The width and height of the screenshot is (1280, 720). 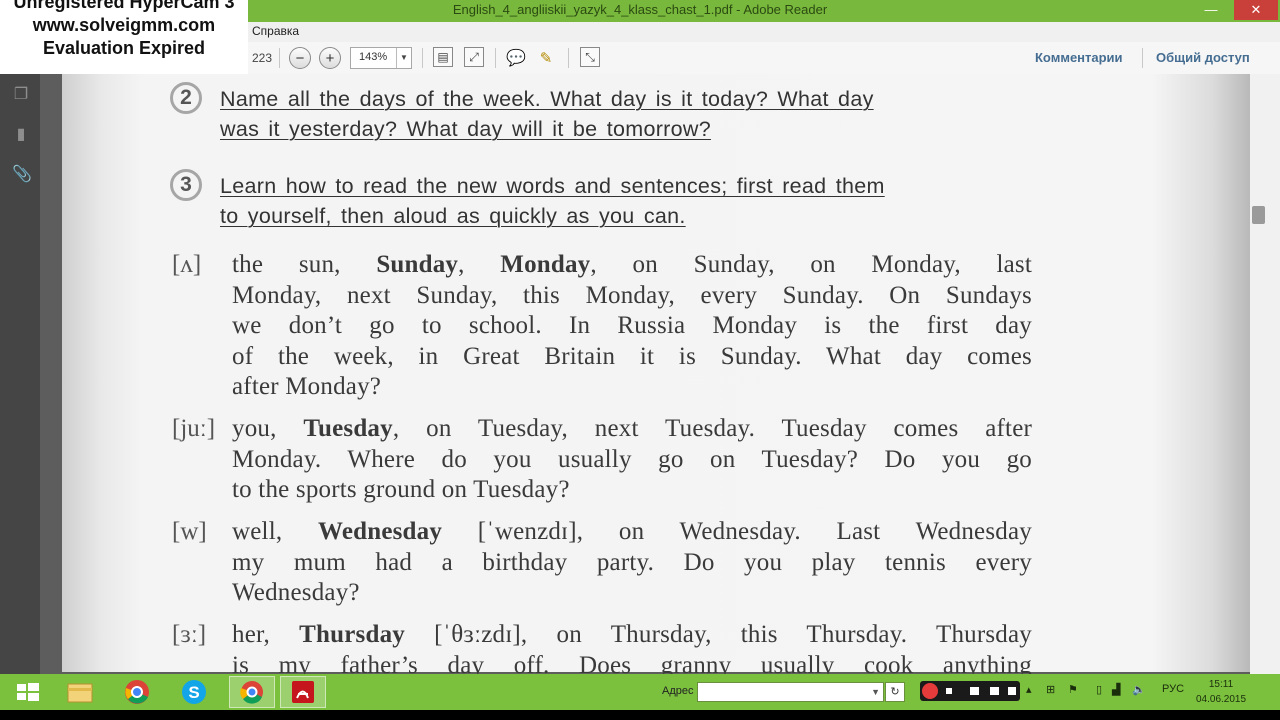 I want to click on clock-time: 15:11, so click(x=1221, y=684).